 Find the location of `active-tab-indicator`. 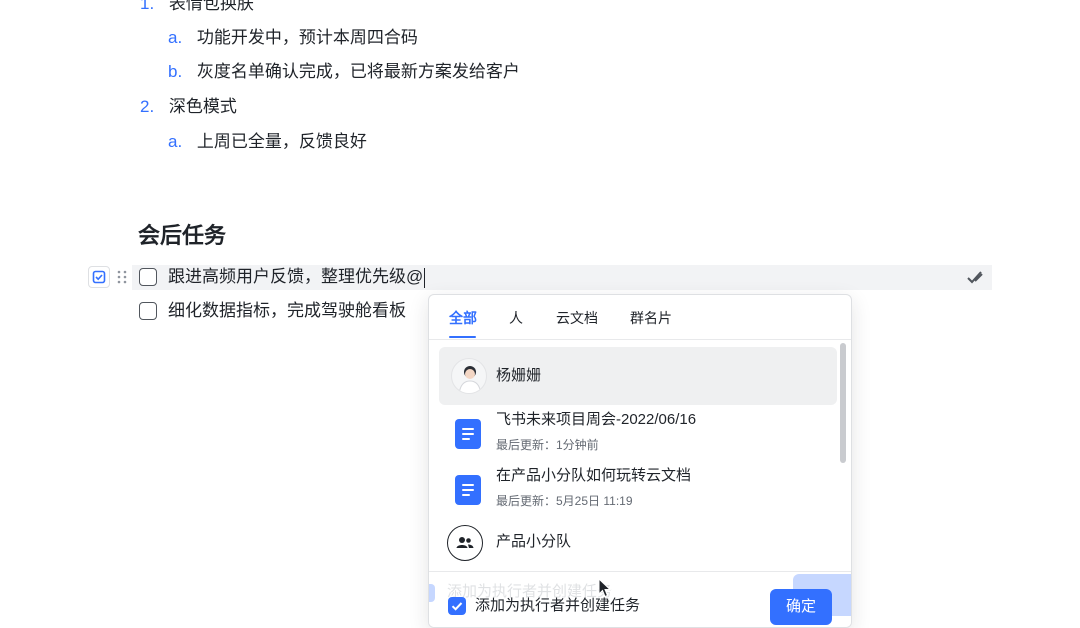

active-tab-indicator is located at coordinates (462, 337).